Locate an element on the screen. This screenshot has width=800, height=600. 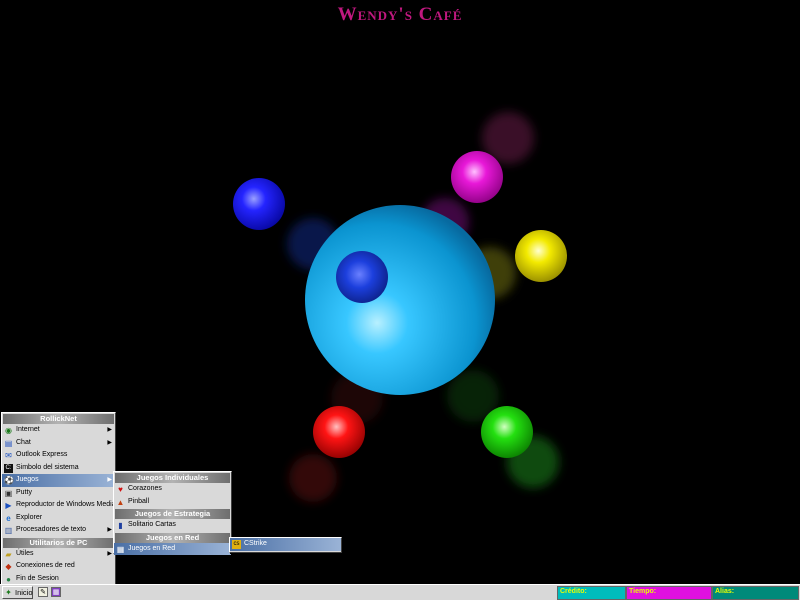
green-sphere is located at coordinates (507, 432).